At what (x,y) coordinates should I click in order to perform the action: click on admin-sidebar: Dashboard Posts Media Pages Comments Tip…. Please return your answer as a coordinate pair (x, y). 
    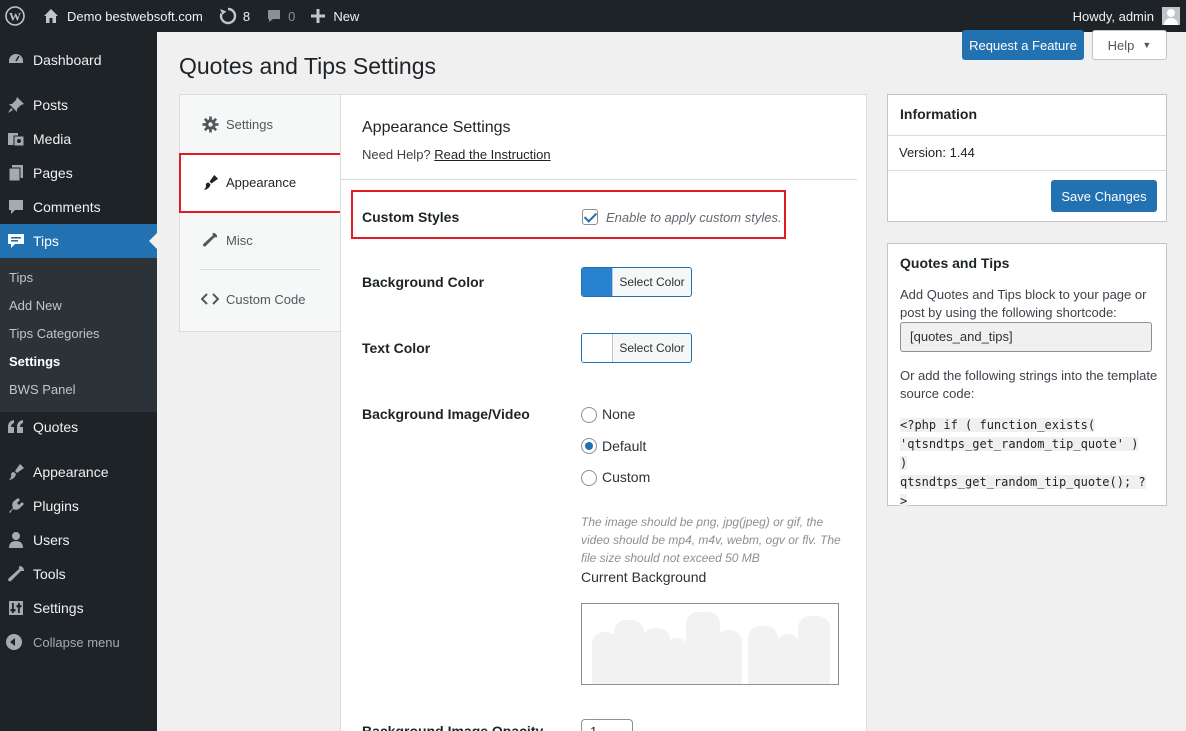
    Looking at the image, I should click on (78, 381).